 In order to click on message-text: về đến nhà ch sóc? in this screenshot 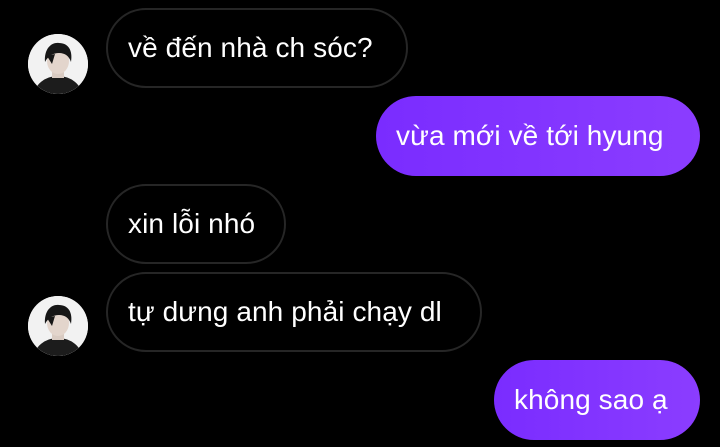, I will do `click(250, 47)`.